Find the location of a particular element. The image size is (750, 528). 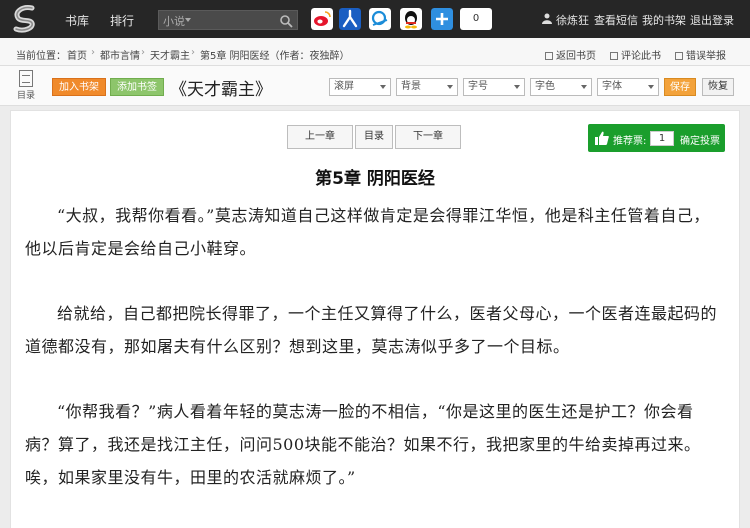

share-count-badge: 0 is located at coordinates (476, 19).